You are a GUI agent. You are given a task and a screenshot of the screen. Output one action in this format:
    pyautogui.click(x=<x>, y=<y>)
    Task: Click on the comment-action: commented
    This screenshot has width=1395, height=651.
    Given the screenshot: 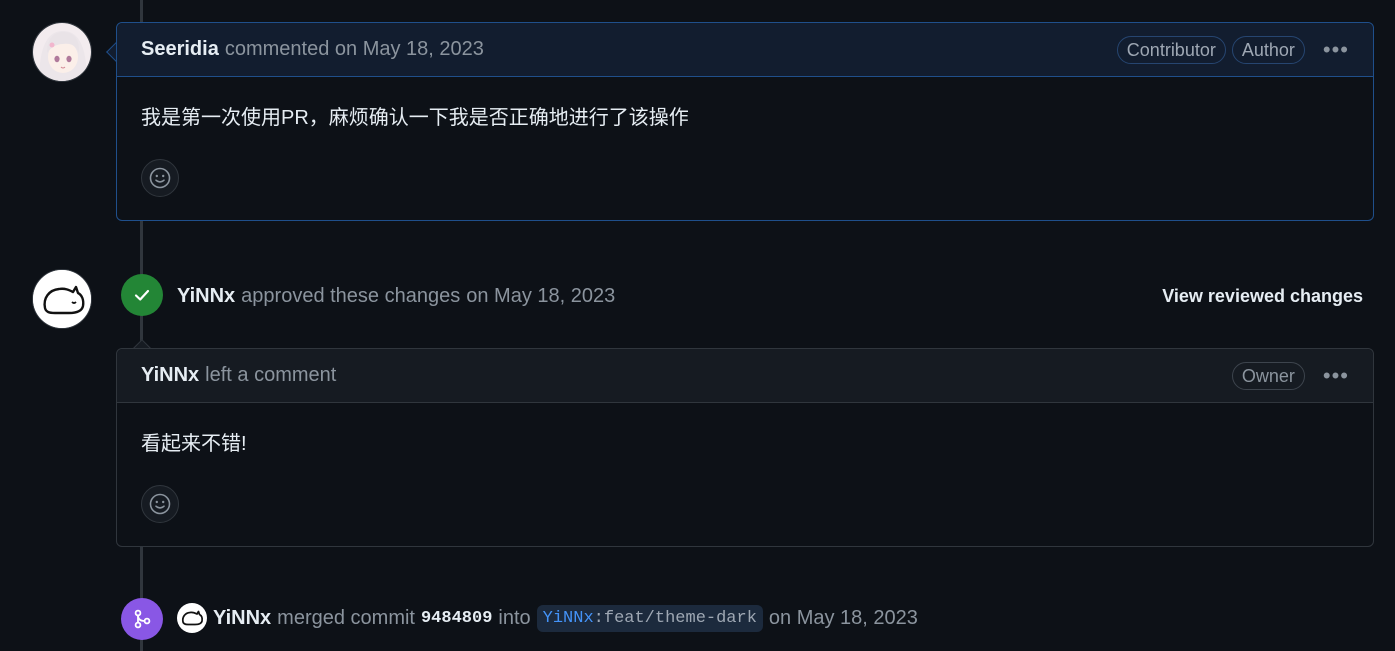 What is the action you would take?
    pyautogui.click(x=277, y=49)
    